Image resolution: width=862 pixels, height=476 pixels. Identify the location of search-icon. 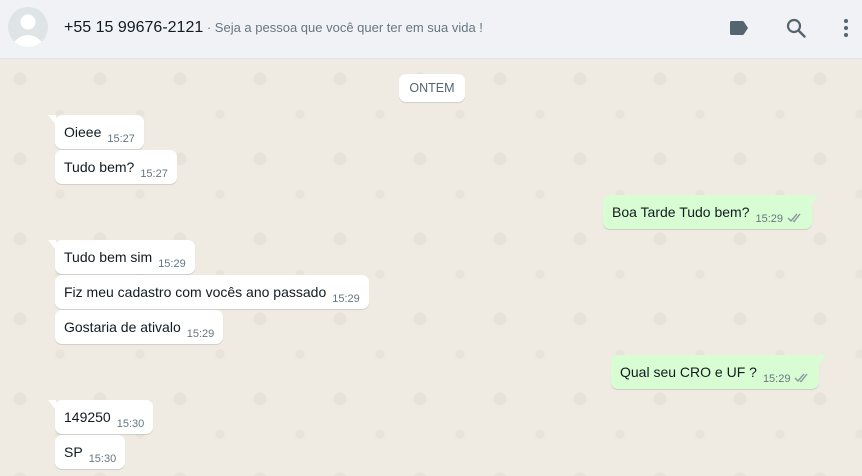
(796, 28).